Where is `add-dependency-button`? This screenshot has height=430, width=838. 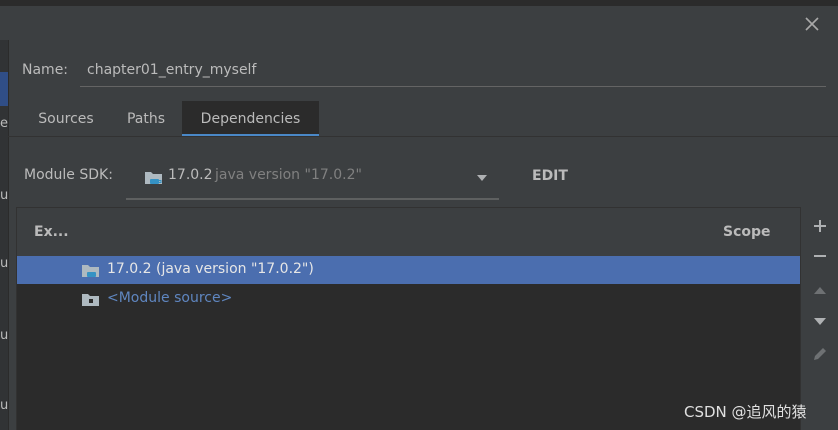 add-dependency-button is located at coordinates (820, 226).